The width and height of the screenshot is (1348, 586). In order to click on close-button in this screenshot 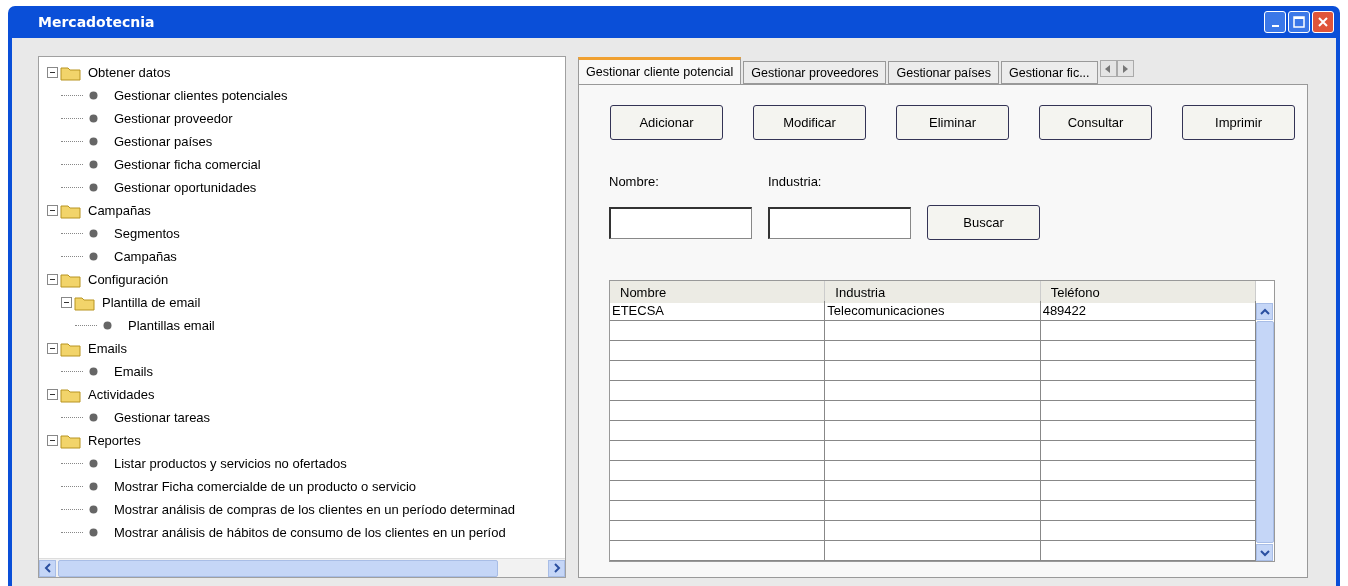, I will do `click(1323, 22)`.